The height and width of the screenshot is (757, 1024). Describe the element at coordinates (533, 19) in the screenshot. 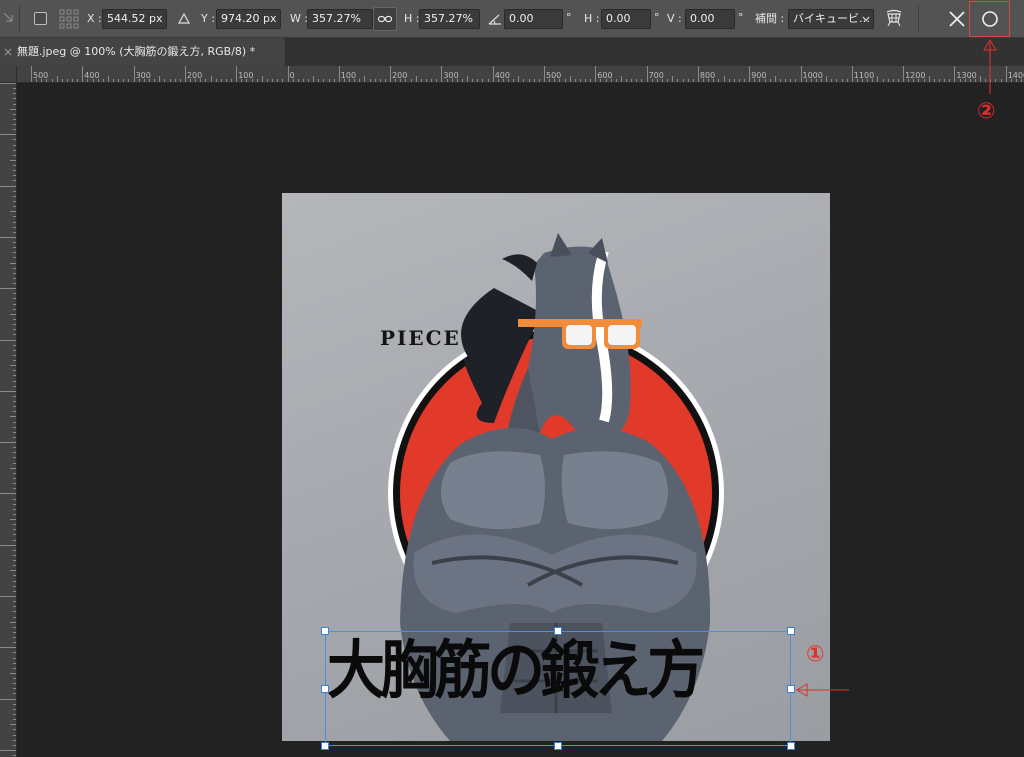

I see `rotation-angle-field: 0.00` at that location.